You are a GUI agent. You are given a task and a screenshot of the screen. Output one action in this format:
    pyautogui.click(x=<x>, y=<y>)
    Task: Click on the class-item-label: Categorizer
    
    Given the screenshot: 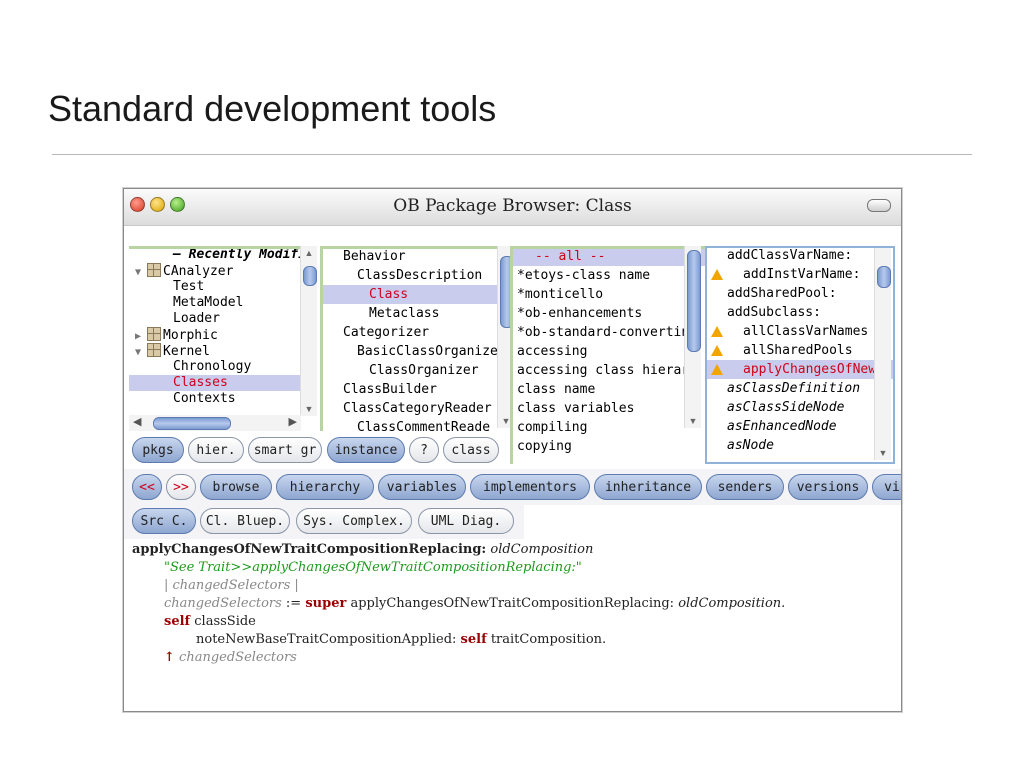 What is the action you would take?
    pyautogui.click(x=386, y=332)
    